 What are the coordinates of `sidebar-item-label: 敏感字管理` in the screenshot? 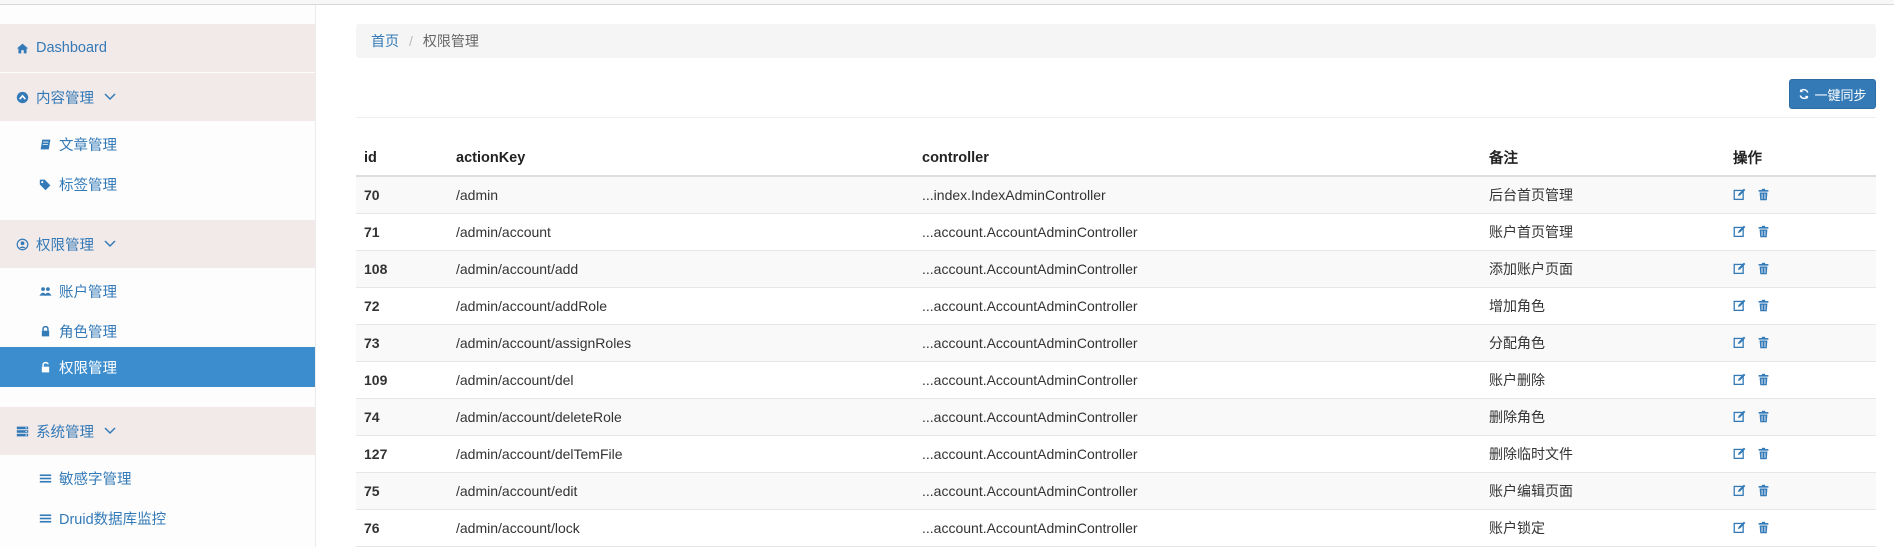 It's located at (95, 479).